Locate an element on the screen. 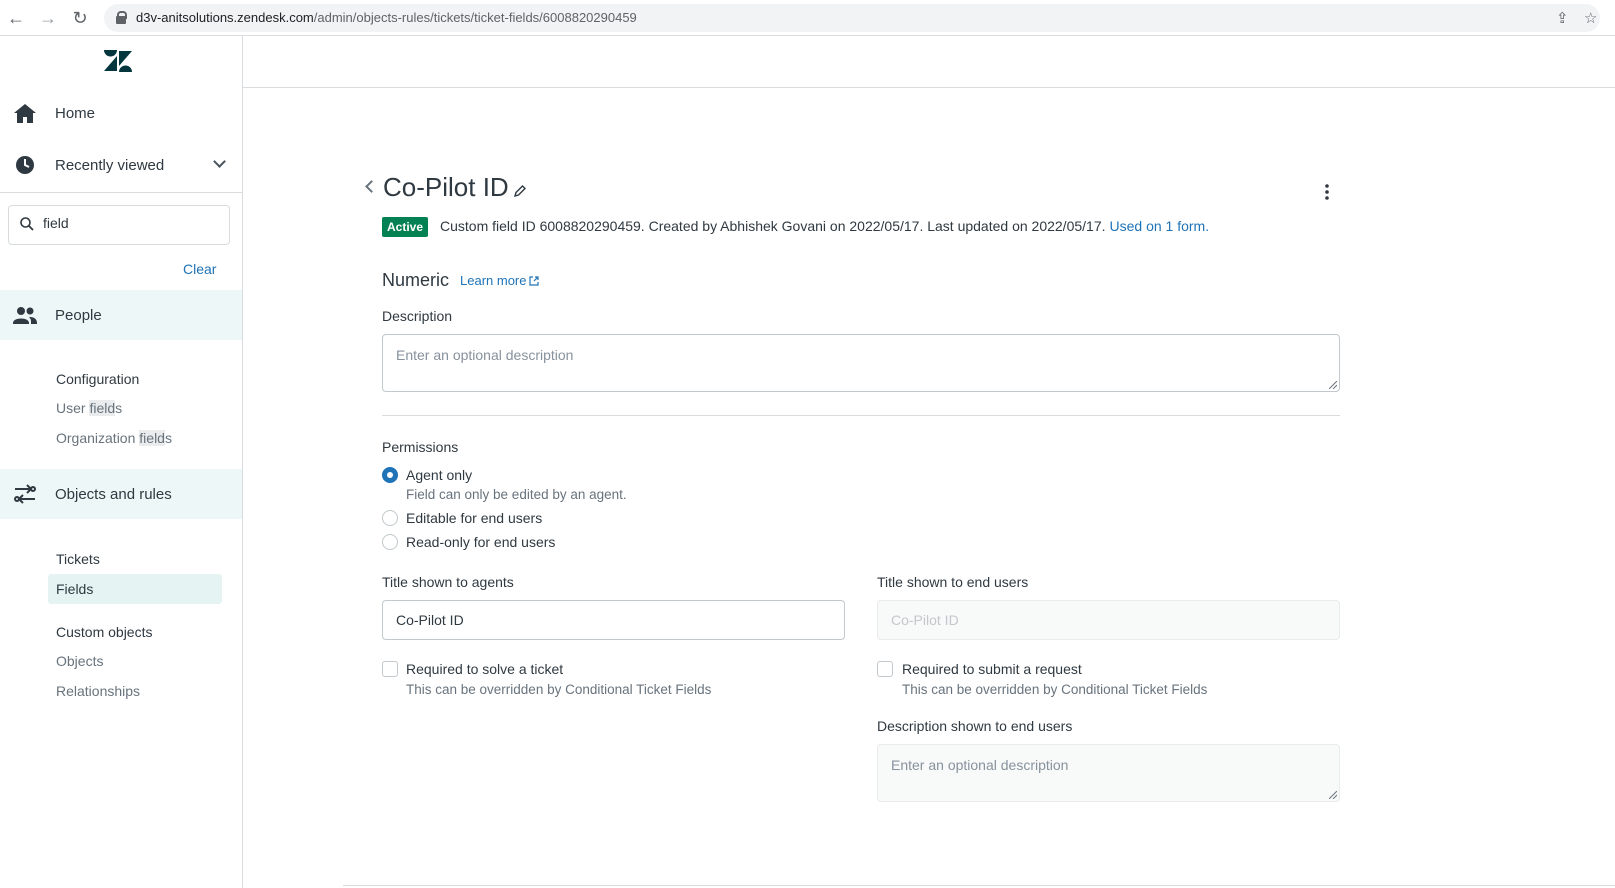  field-type-title: Numeric is located at coordinates (416, 280).